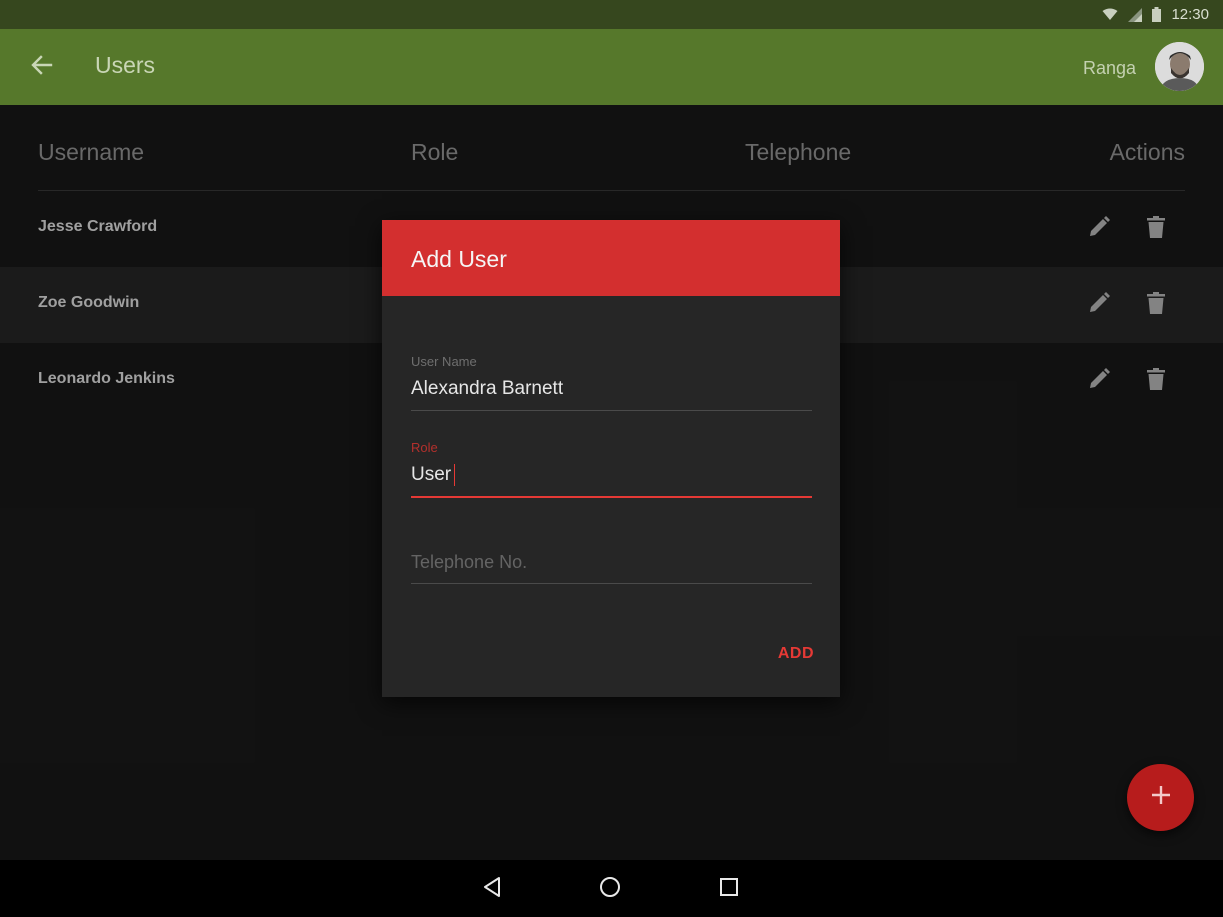  I want to click on add-user-fab, so click(1160, 797).